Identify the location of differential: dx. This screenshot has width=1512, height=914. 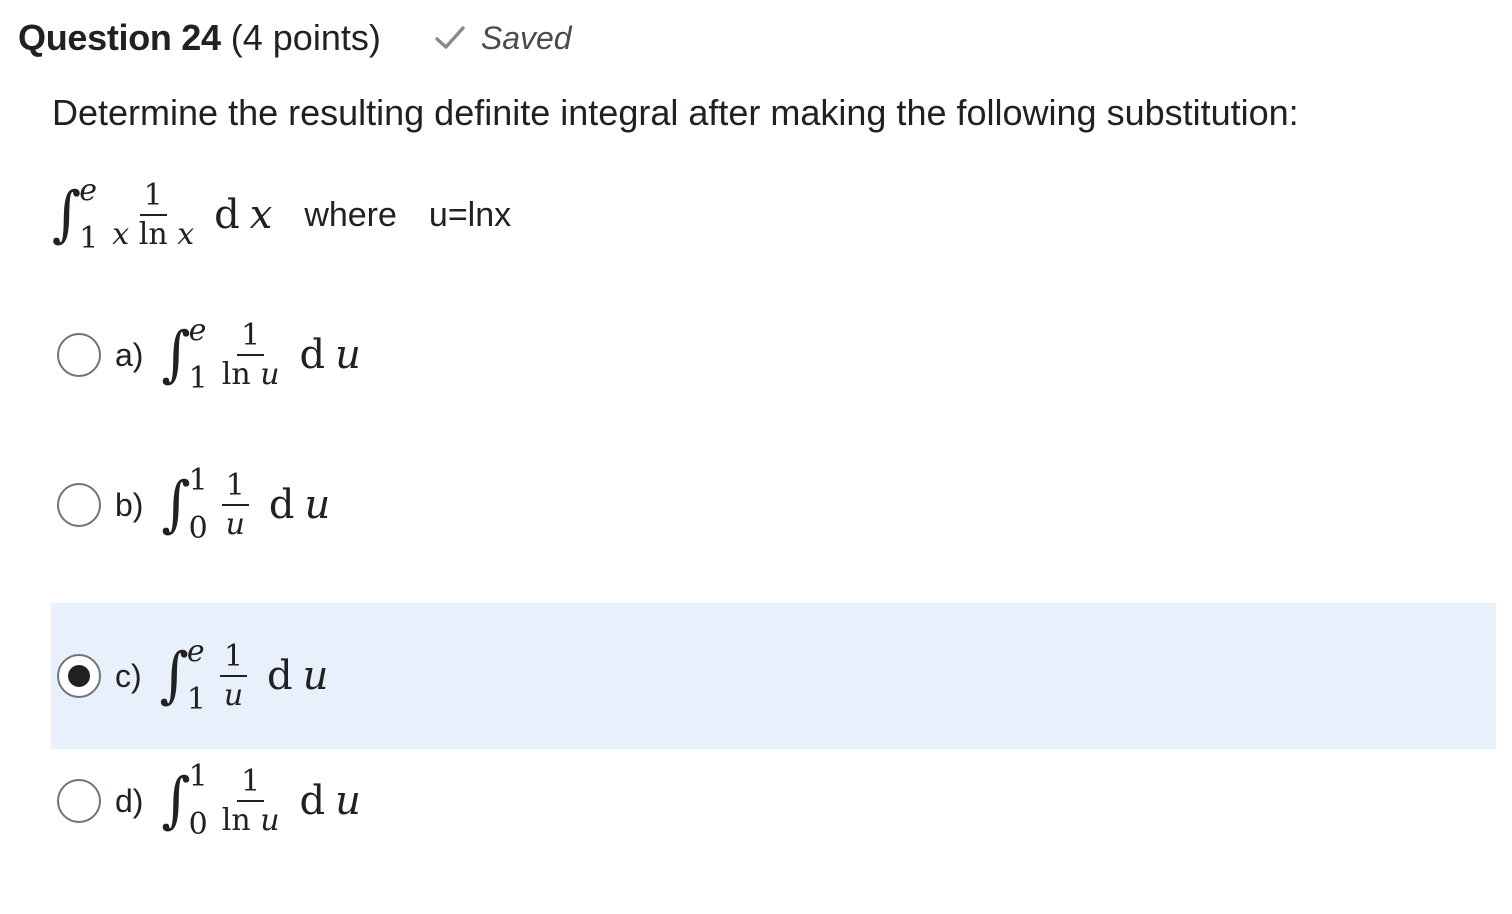
(243, 215).